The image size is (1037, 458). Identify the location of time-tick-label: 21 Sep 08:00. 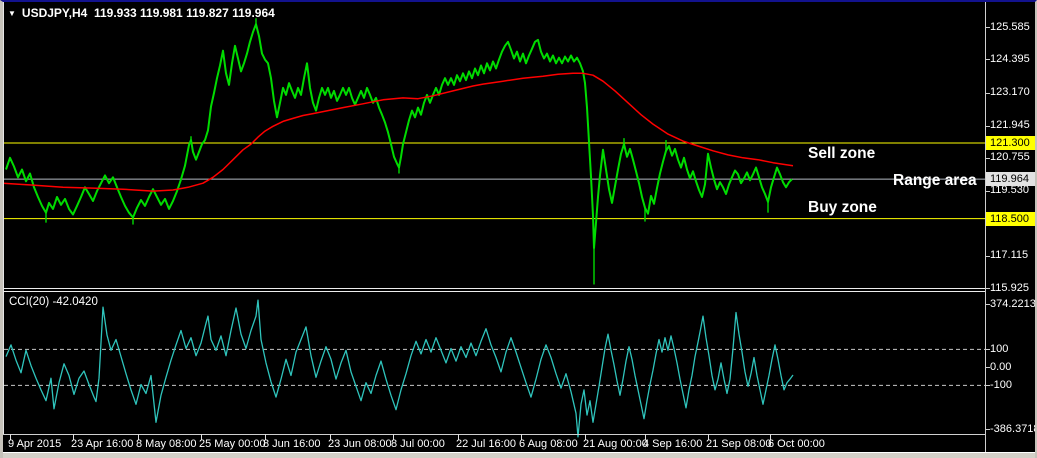
(739, 444).